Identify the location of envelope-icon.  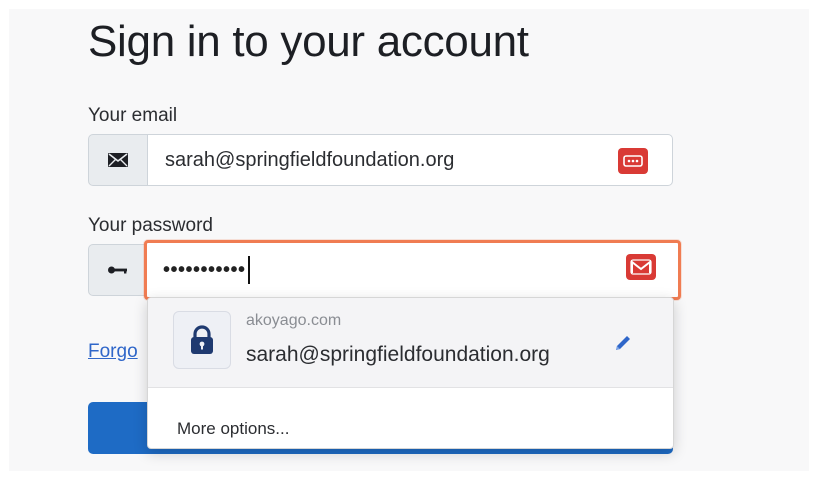
(118, 160).